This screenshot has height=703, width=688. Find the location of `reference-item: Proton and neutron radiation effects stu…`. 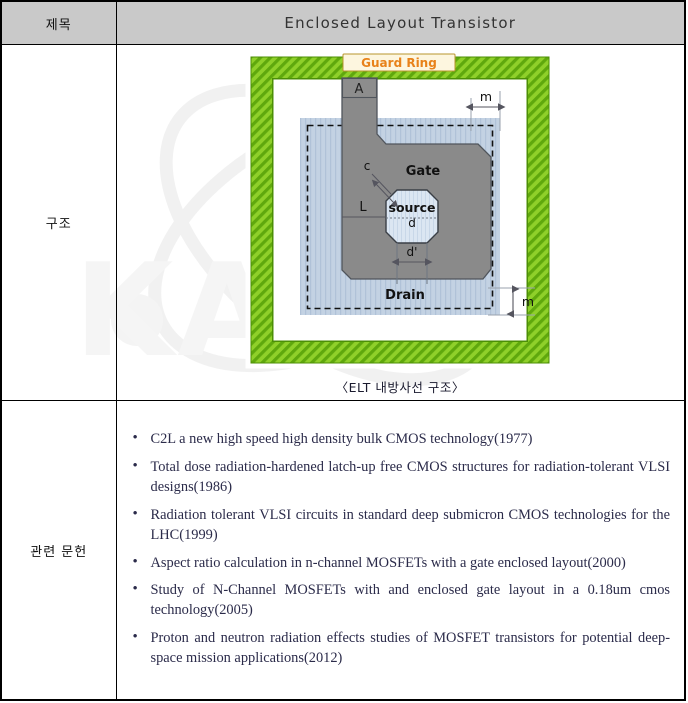

reference-item: Proton and neutron radiation effects stu… is located at coordinates (399, 648).